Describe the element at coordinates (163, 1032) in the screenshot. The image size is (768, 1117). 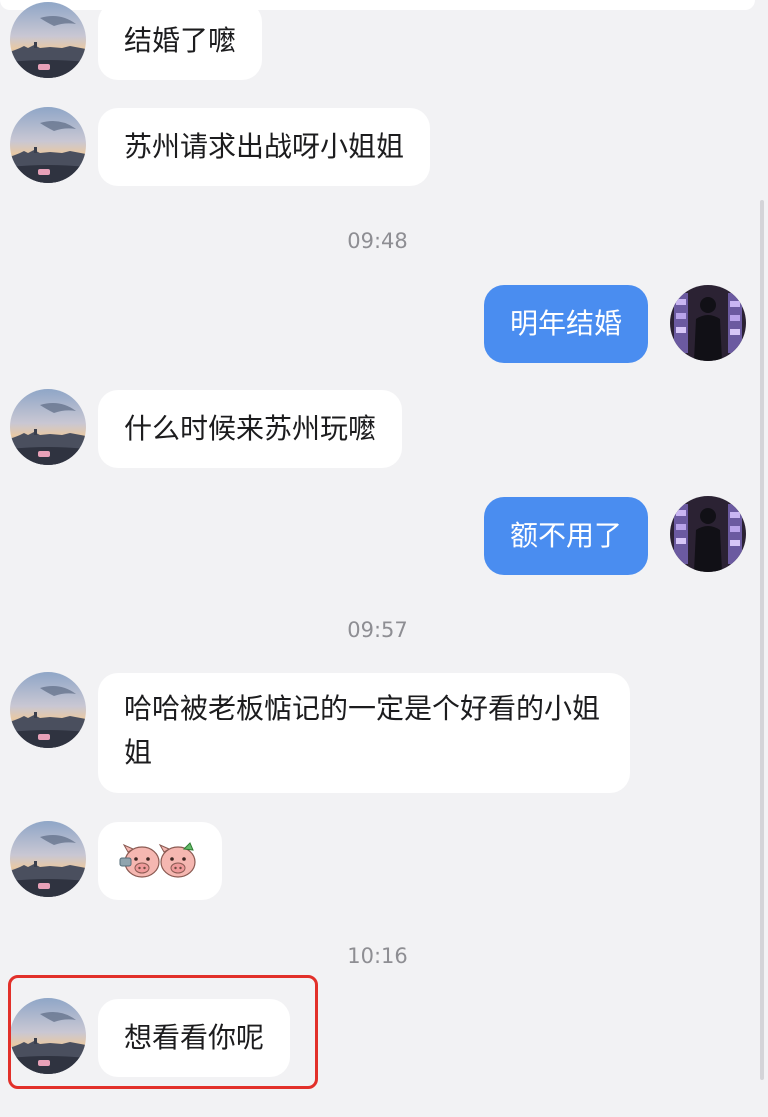
I see `red-highlight-annotation` at that location.